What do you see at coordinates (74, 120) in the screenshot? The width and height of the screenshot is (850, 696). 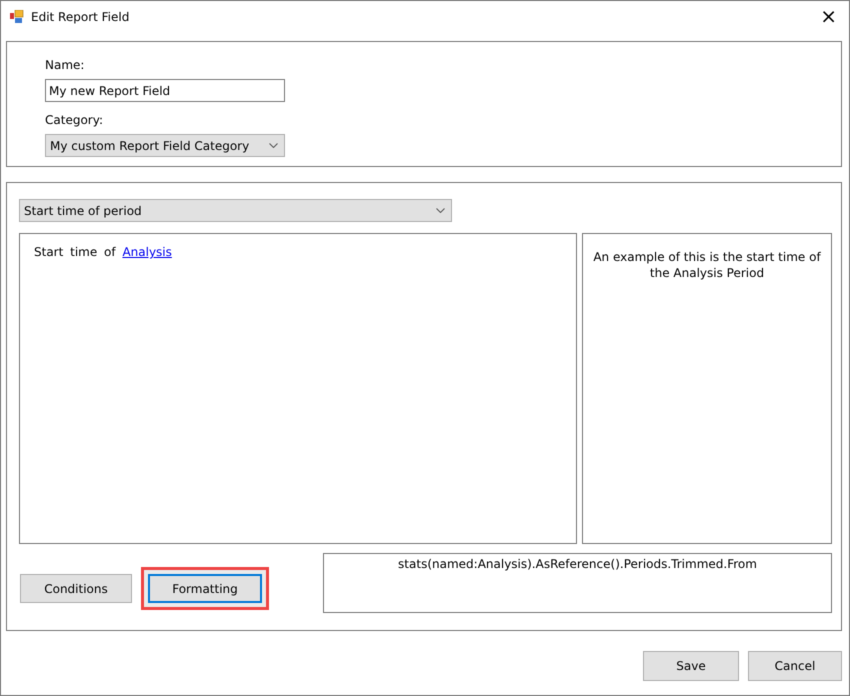 I see `field-label: Category:` at bounding box center [74, 120].